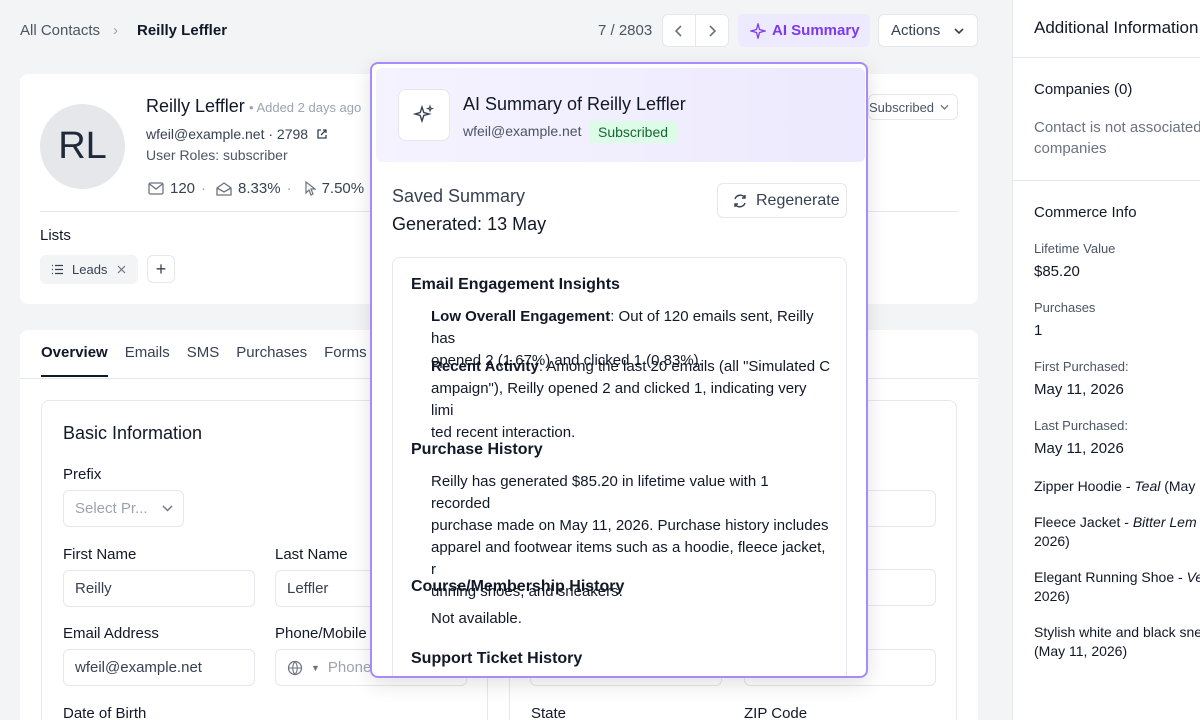 This screenshot has height=720, width=1200. What do you see at coordinates (1114, 486) in the screenshot?
I see `purchased-item: Zipper Hoodie - Teal (May` at bounding box center [1114, 486].